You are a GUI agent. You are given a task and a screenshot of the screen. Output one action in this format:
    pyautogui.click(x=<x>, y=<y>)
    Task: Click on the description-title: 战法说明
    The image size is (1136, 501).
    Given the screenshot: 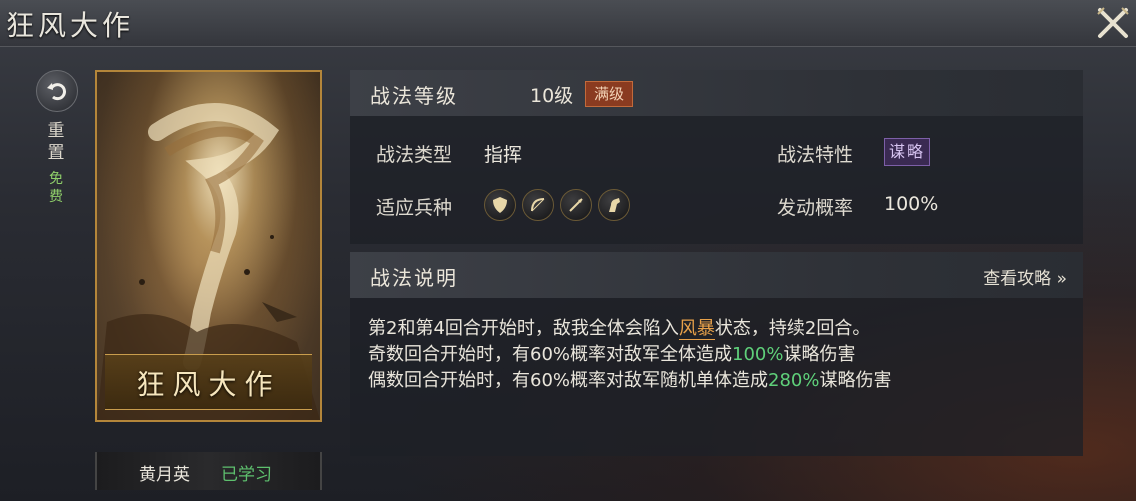 What is the action you would take?
    pyautogui.click(x=414, y=278)
    